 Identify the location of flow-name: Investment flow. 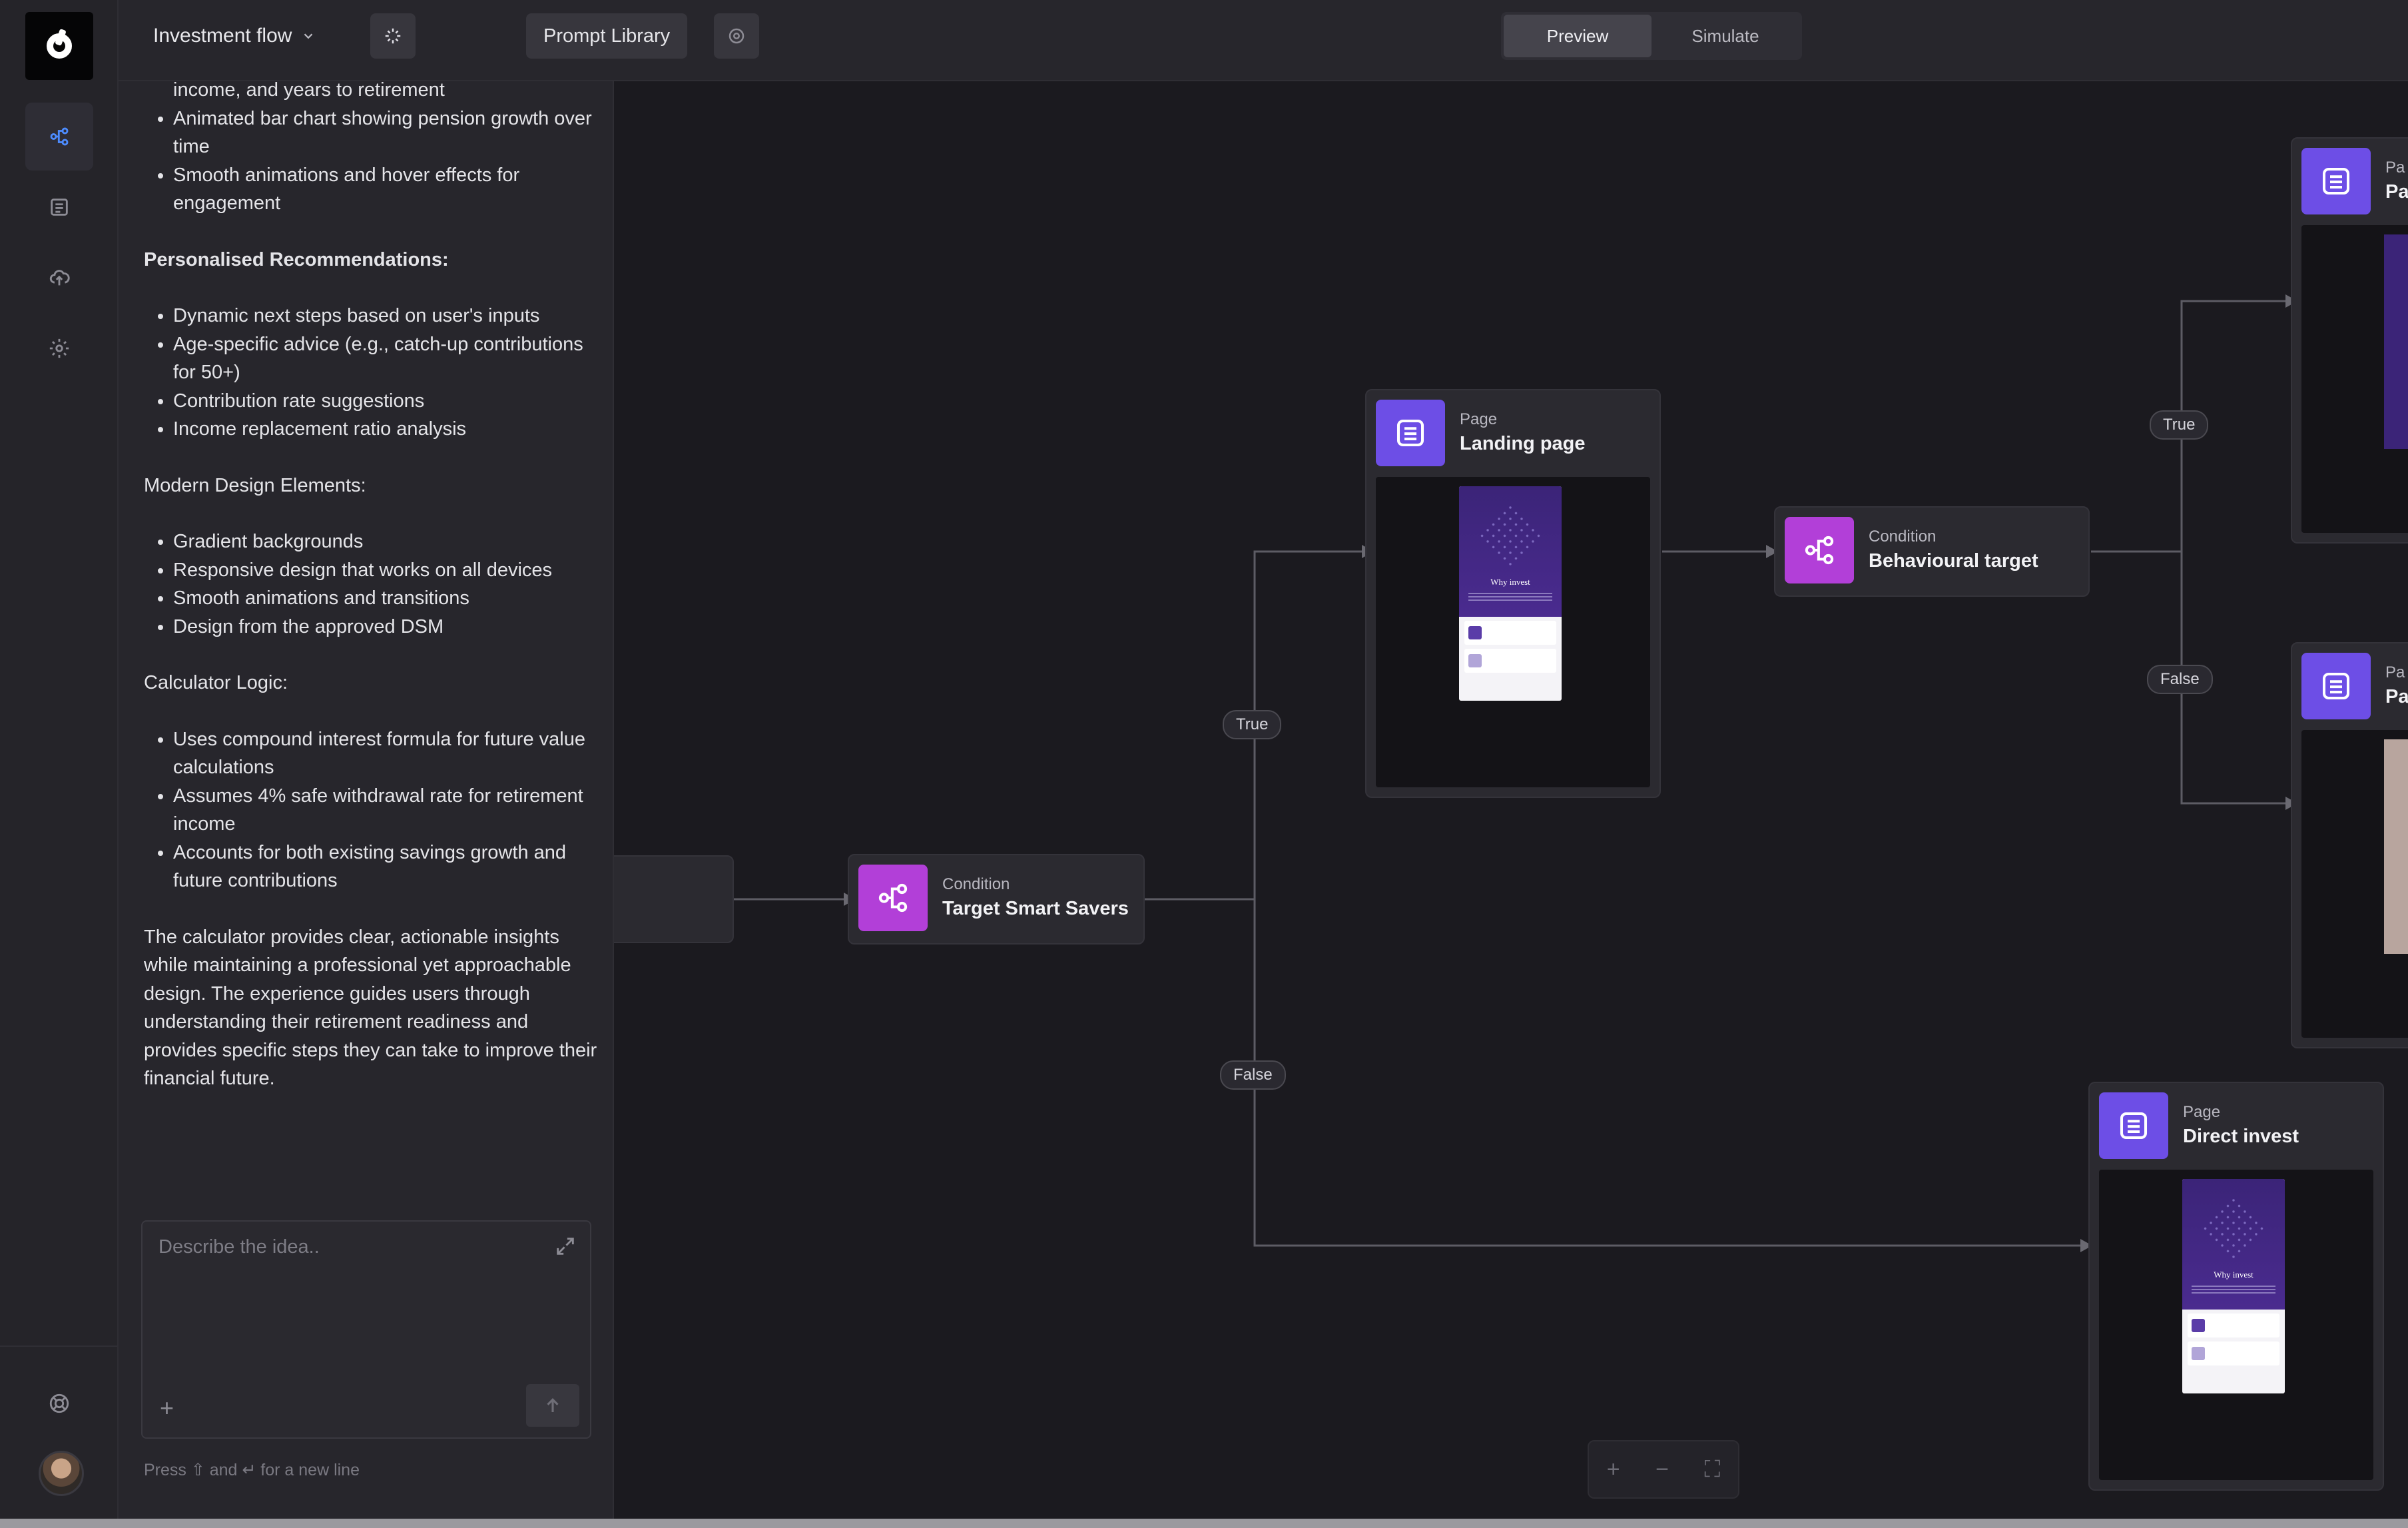
(222, 36).